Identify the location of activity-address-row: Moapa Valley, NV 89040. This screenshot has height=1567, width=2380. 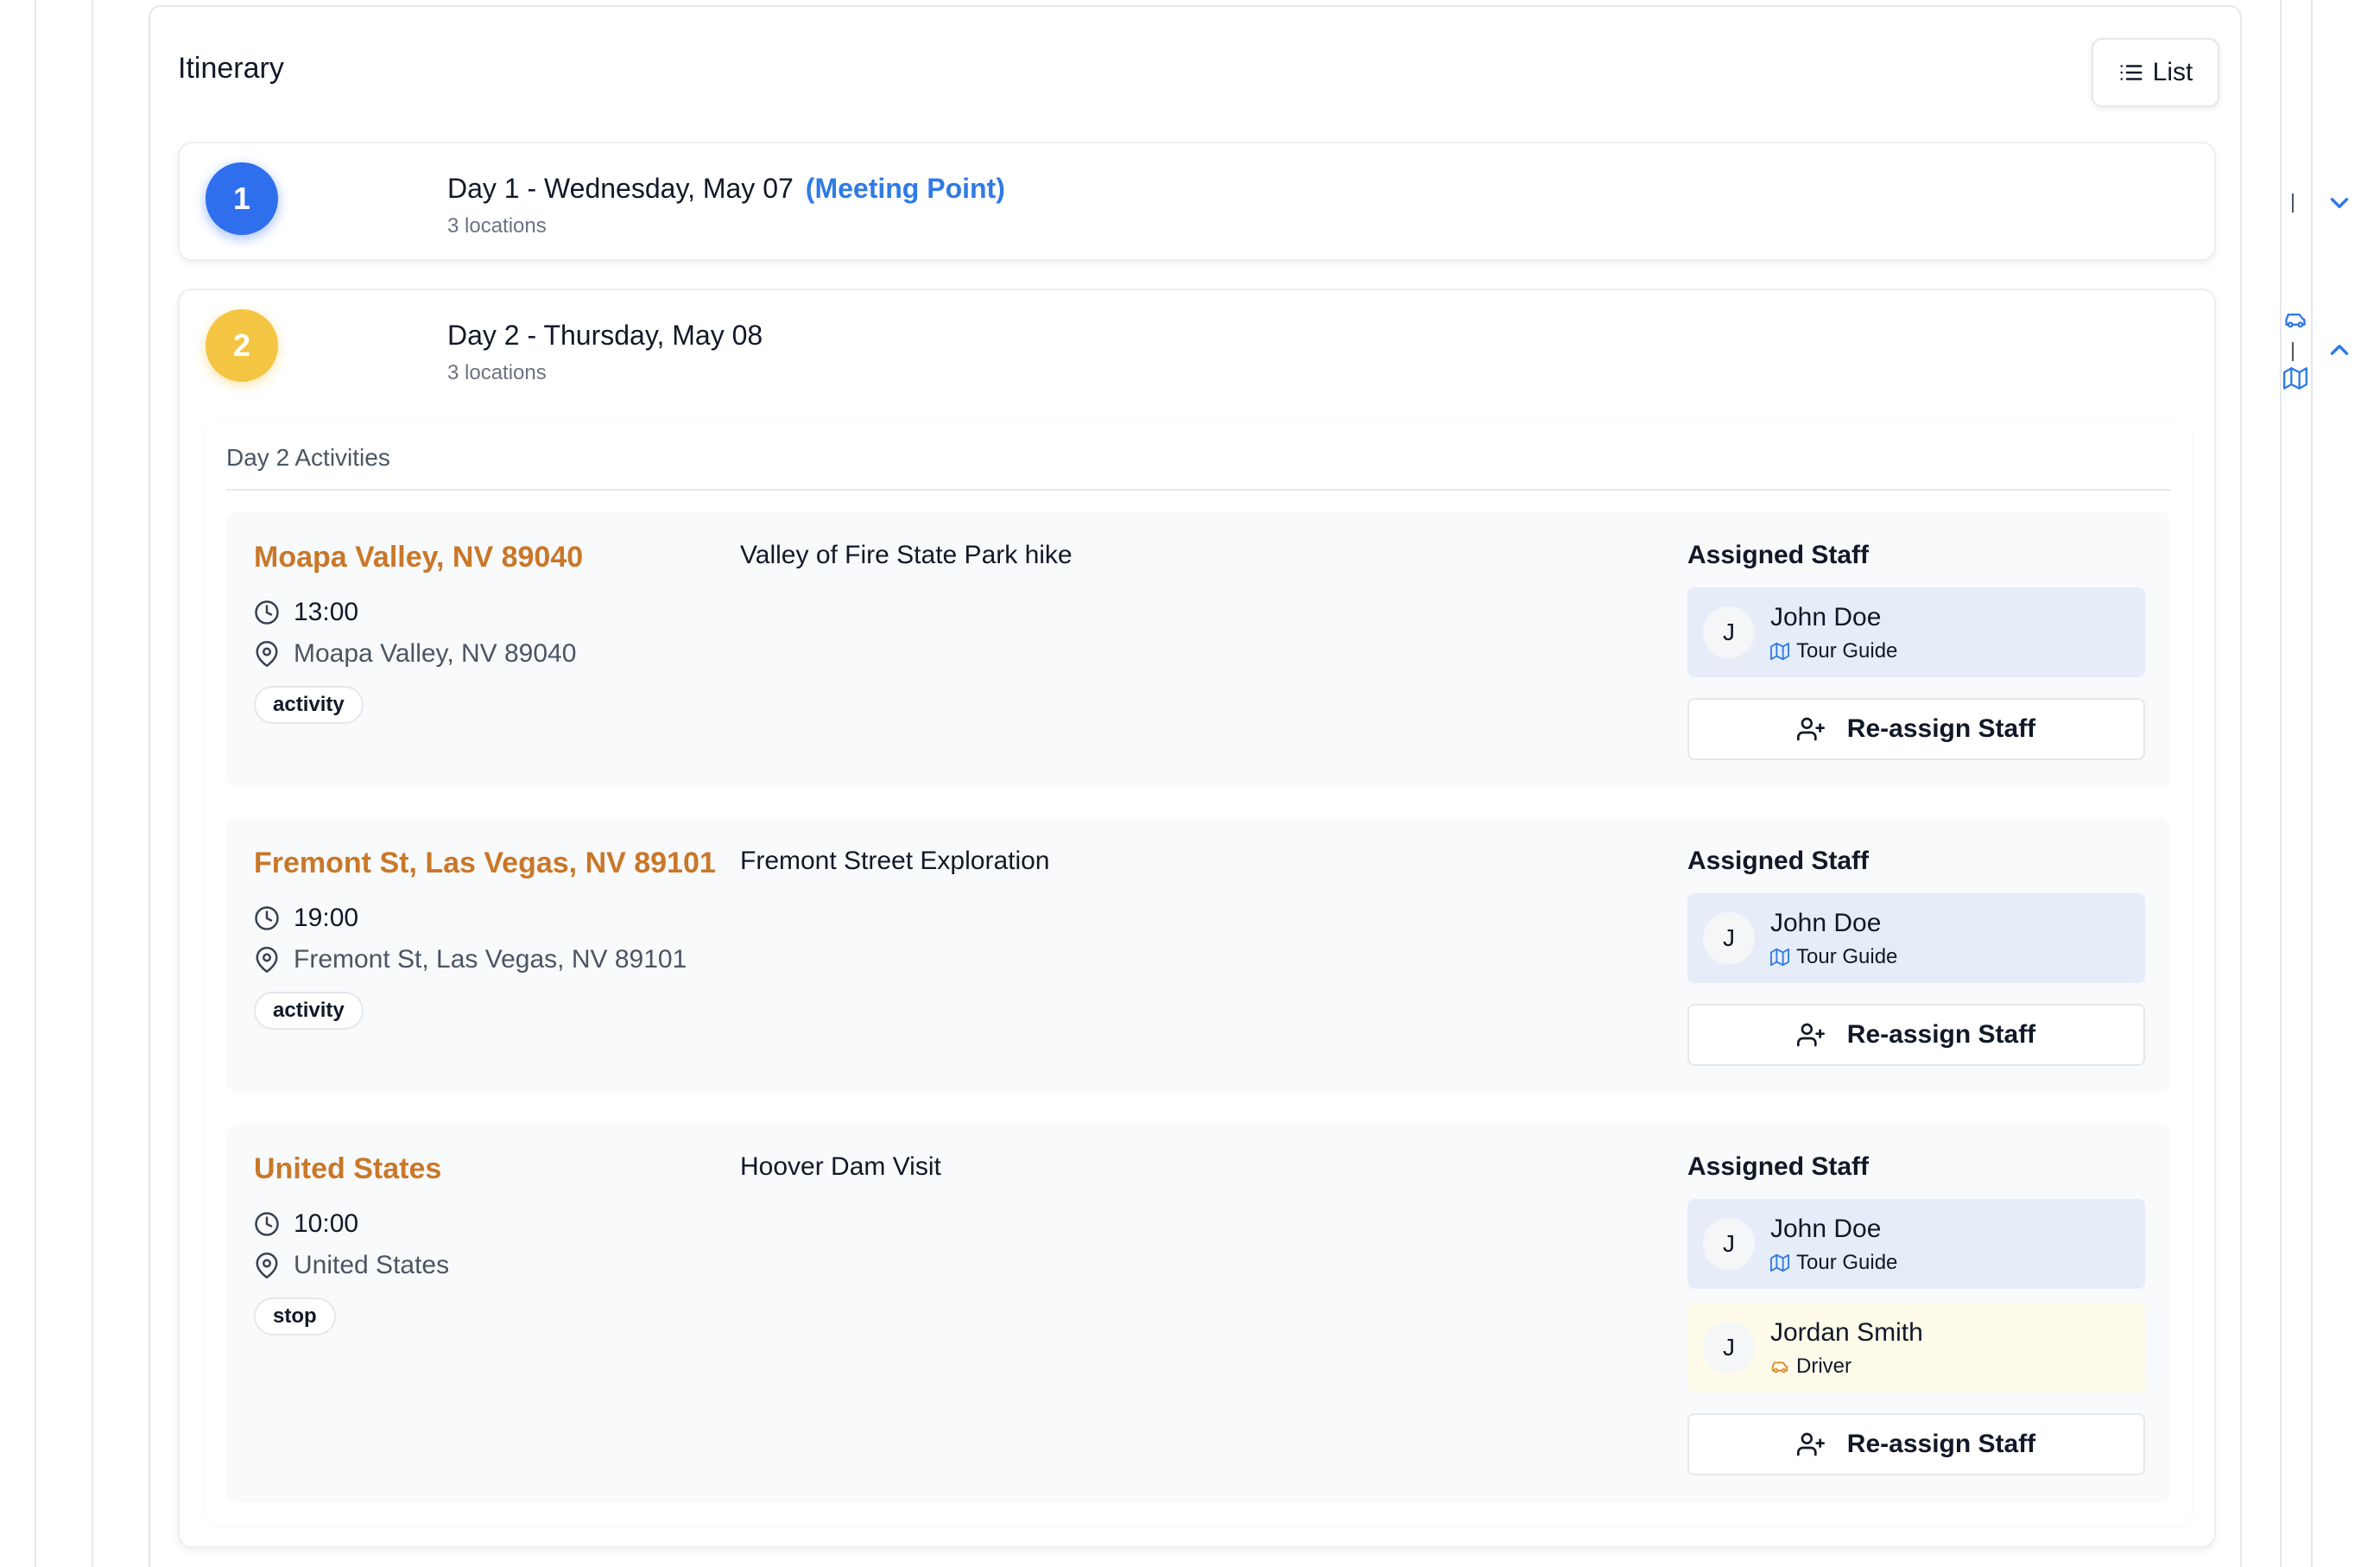
(415, 654).